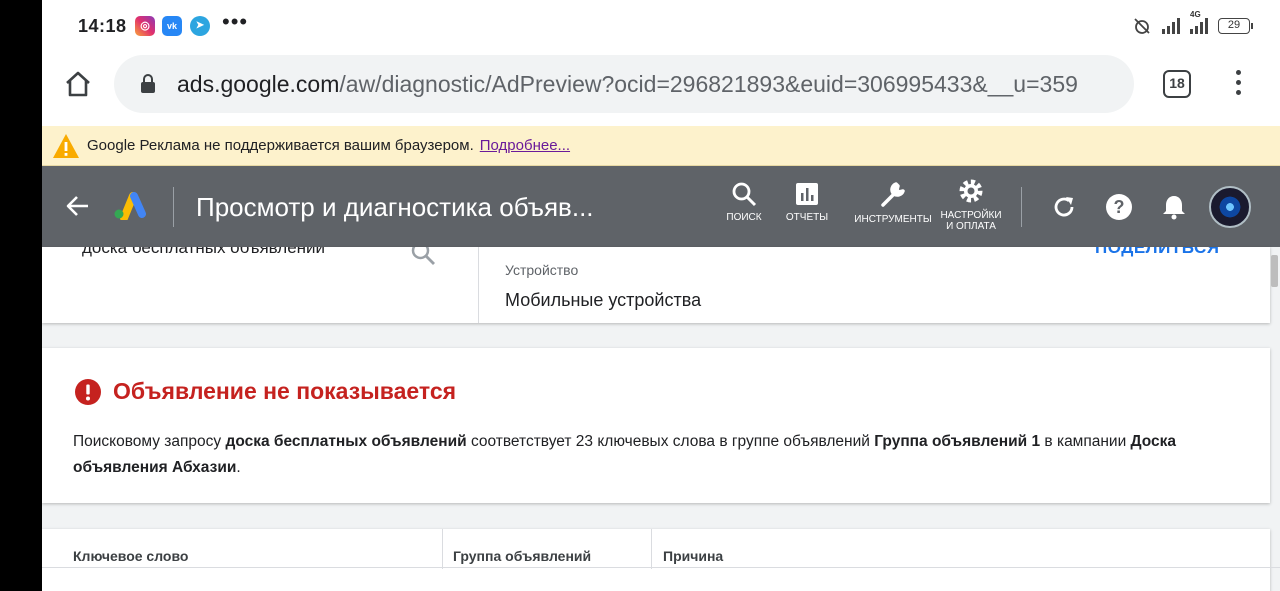  What do you see at coordinates (661, 26) in the screenshot?
I see `status-bar: 14:18 ◎ vk ➤ ••• 4G 29` at bounding box center [661, 26].